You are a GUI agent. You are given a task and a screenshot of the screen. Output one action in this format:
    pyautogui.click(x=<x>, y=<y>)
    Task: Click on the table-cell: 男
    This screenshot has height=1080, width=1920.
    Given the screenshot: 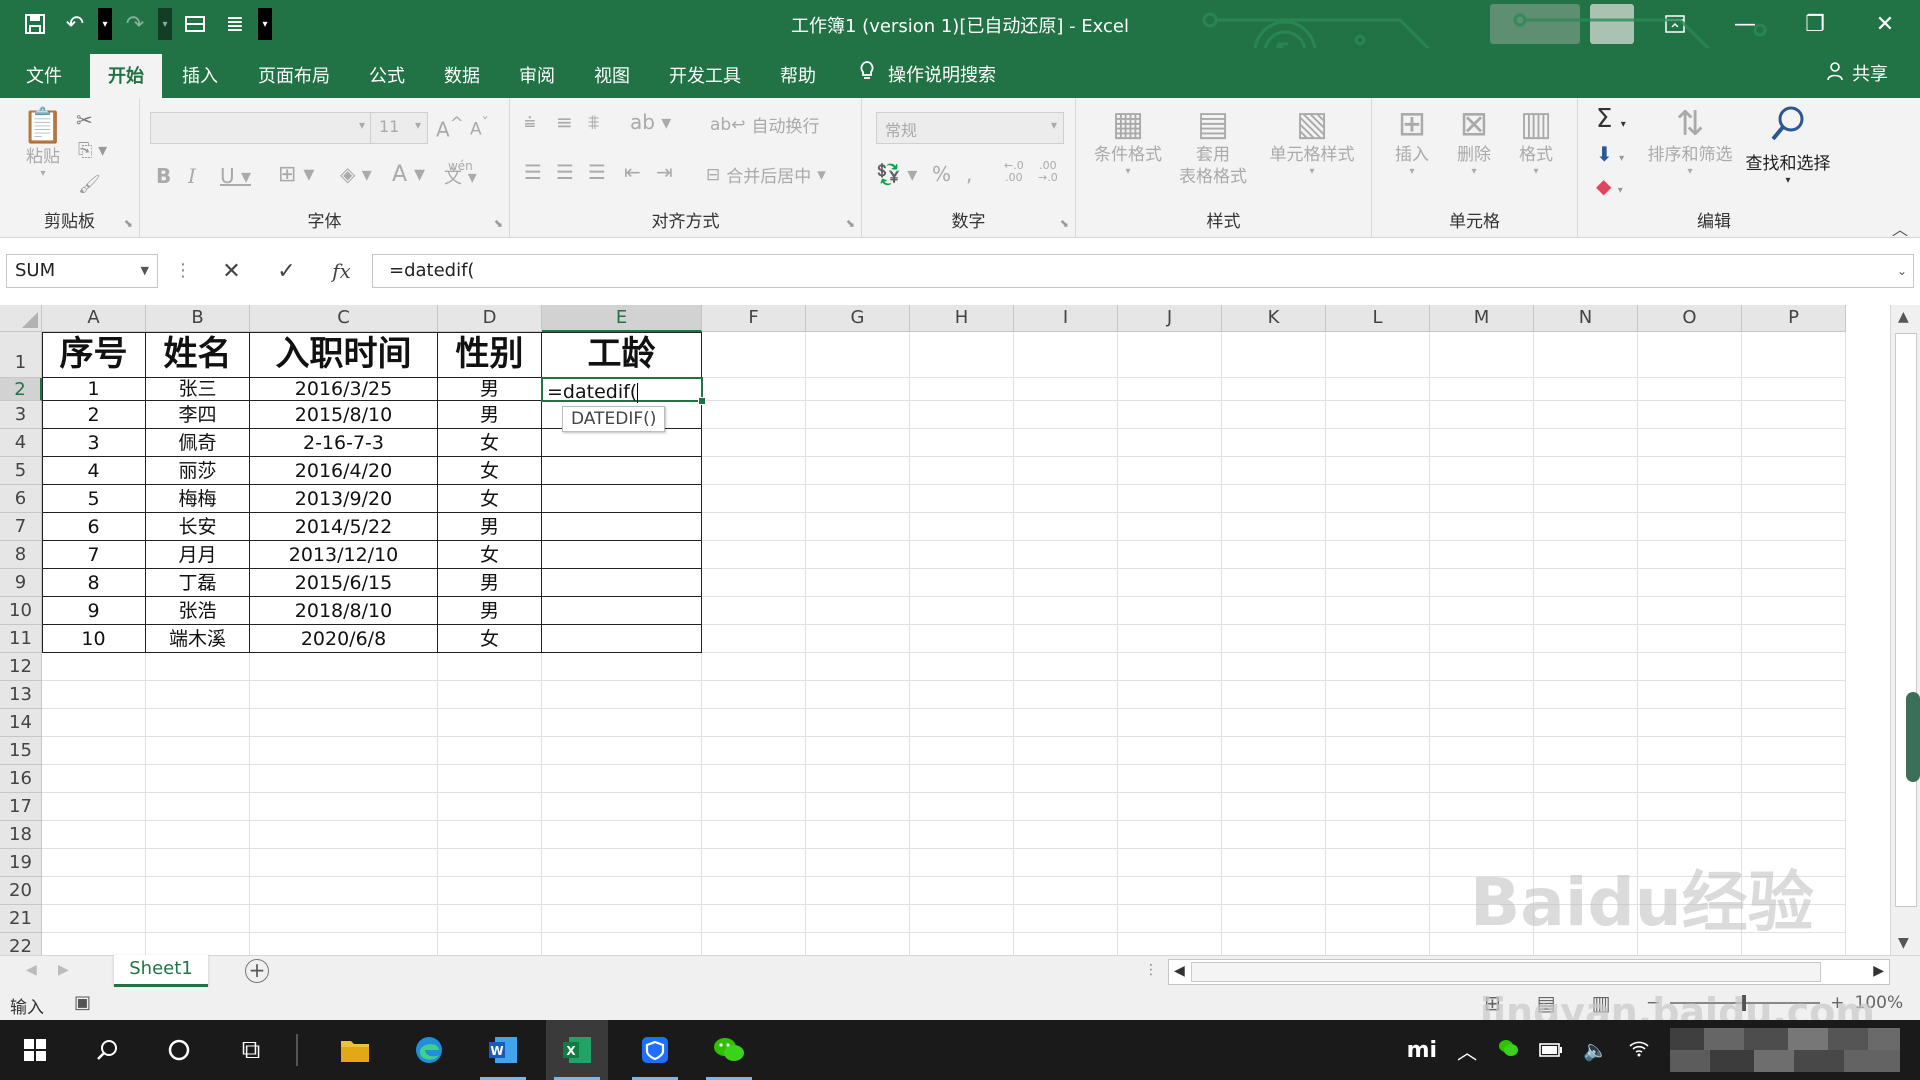 What is the action you would take?
    pyautogui.click(x=490, y=611)
    